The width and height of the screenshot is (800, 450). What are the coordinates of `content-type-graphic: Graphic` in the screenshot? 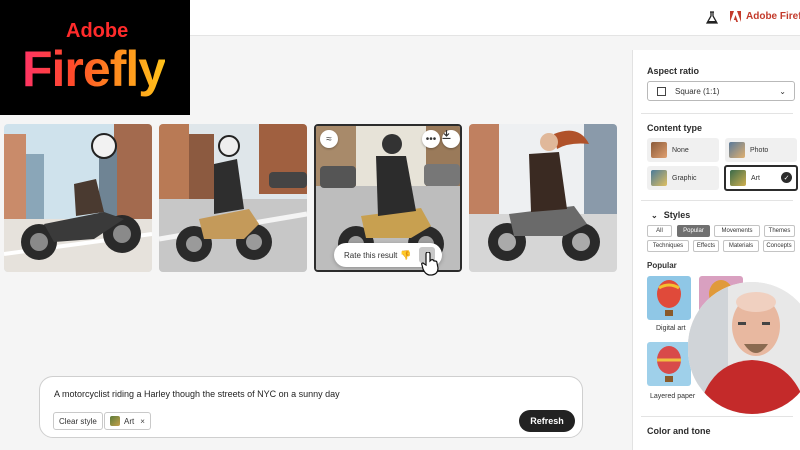 It's located at (683, 178).